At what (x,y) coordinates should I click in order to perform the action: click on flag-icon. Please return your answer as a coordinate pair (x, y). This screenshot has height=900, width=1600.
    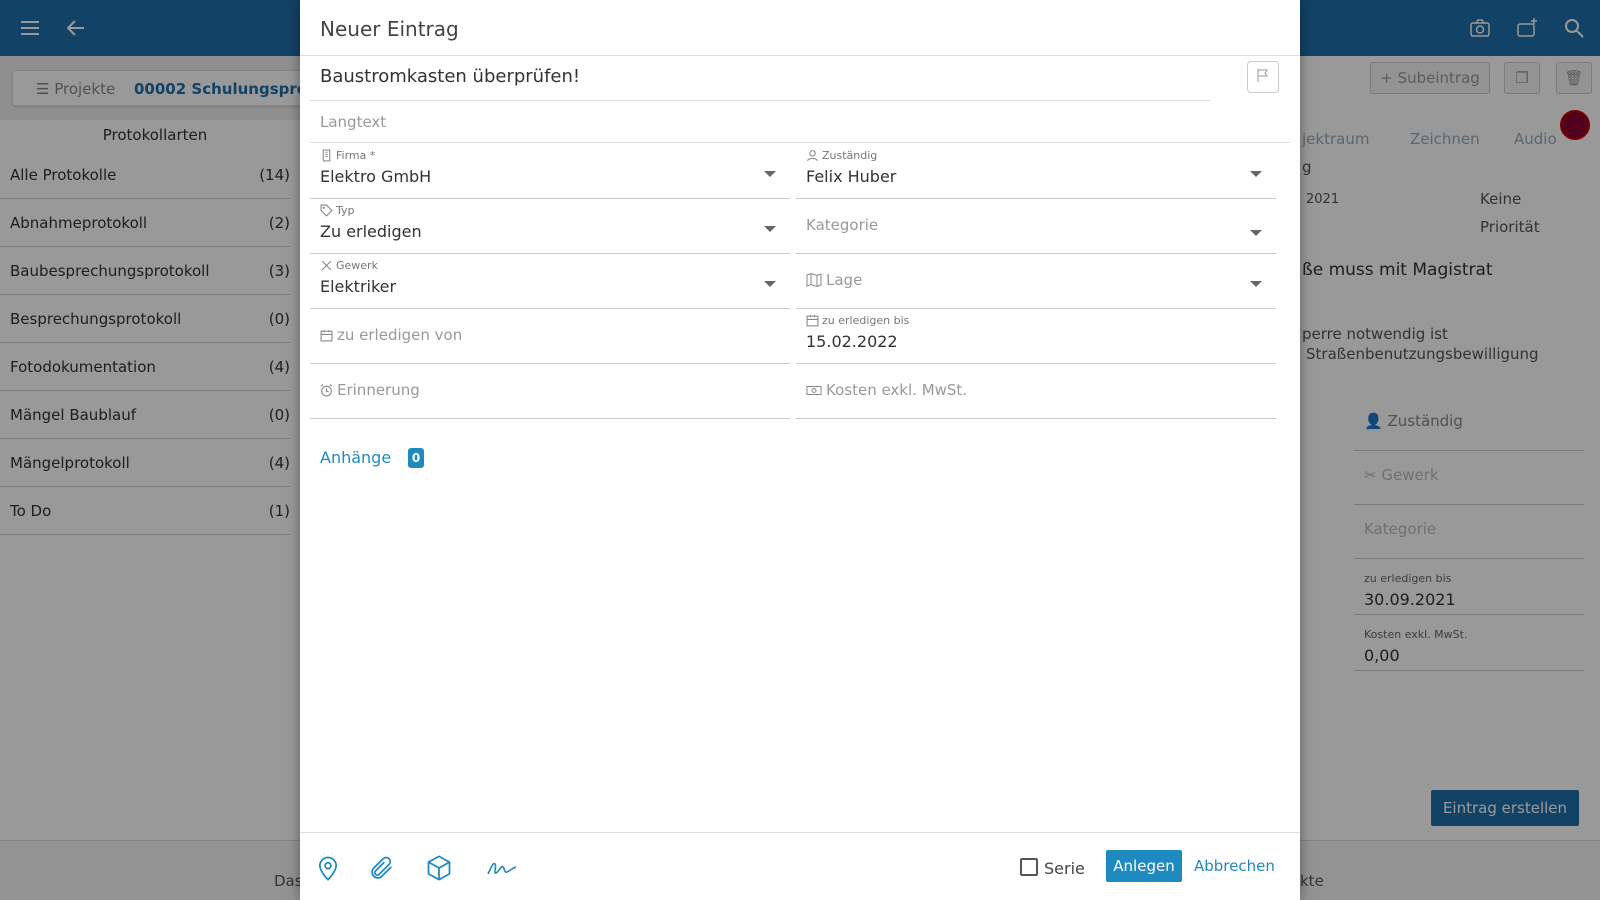
    Looking at the image, I should click on (1263, 77).